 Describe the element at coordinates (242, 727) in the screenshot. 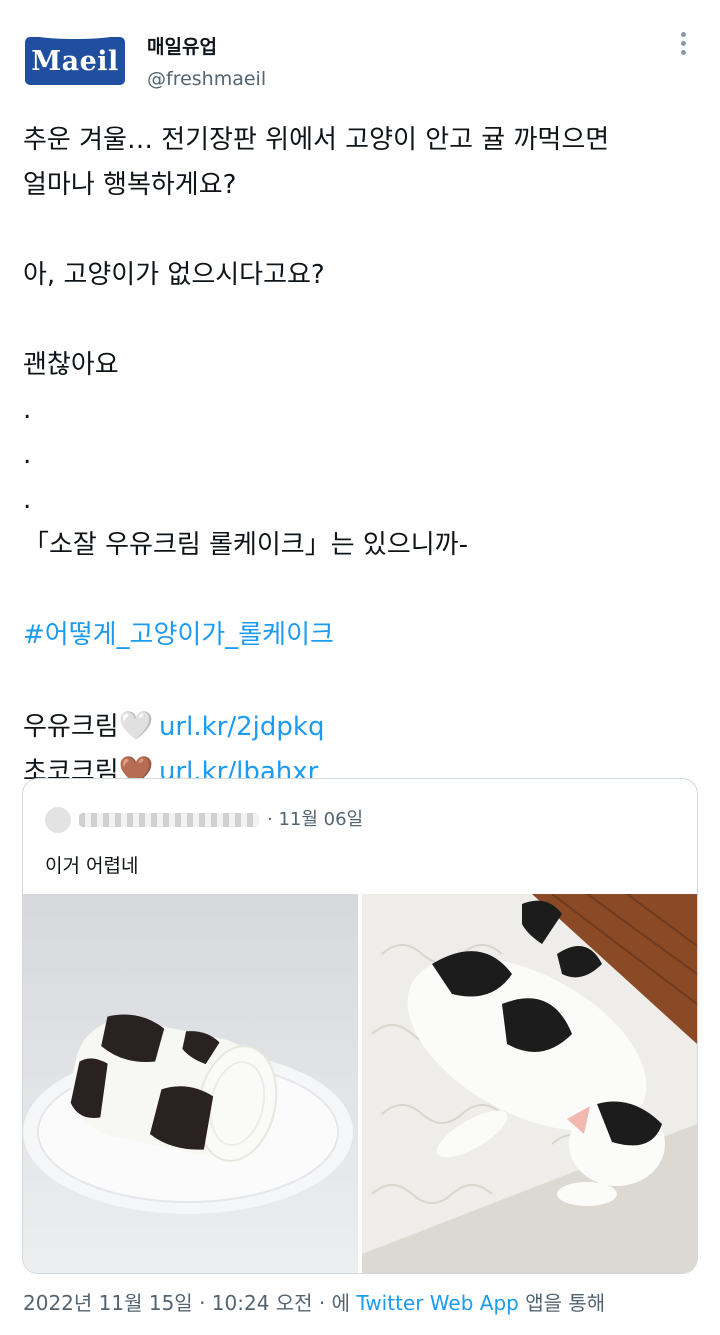

I see `url-link: url.kr/2jdpkq` at that location.